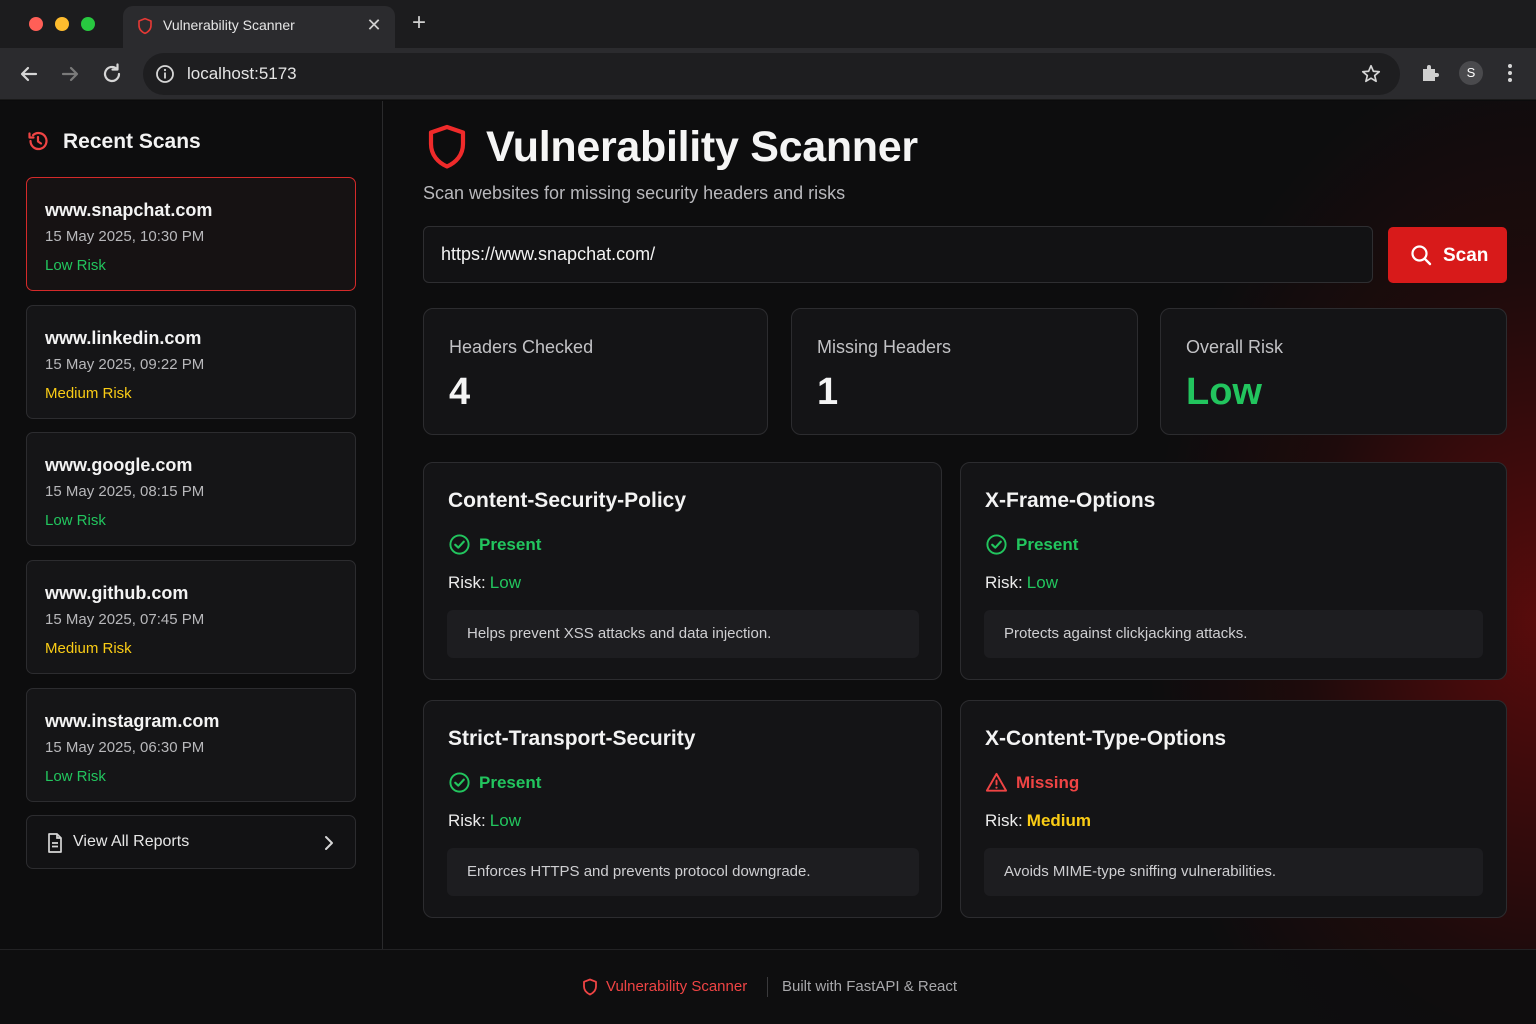 This screenshot has height=1024, width=1536. Describe the element at coordinates (1224, 392) in the screenshot. I see `stat-value: Low` at that location.